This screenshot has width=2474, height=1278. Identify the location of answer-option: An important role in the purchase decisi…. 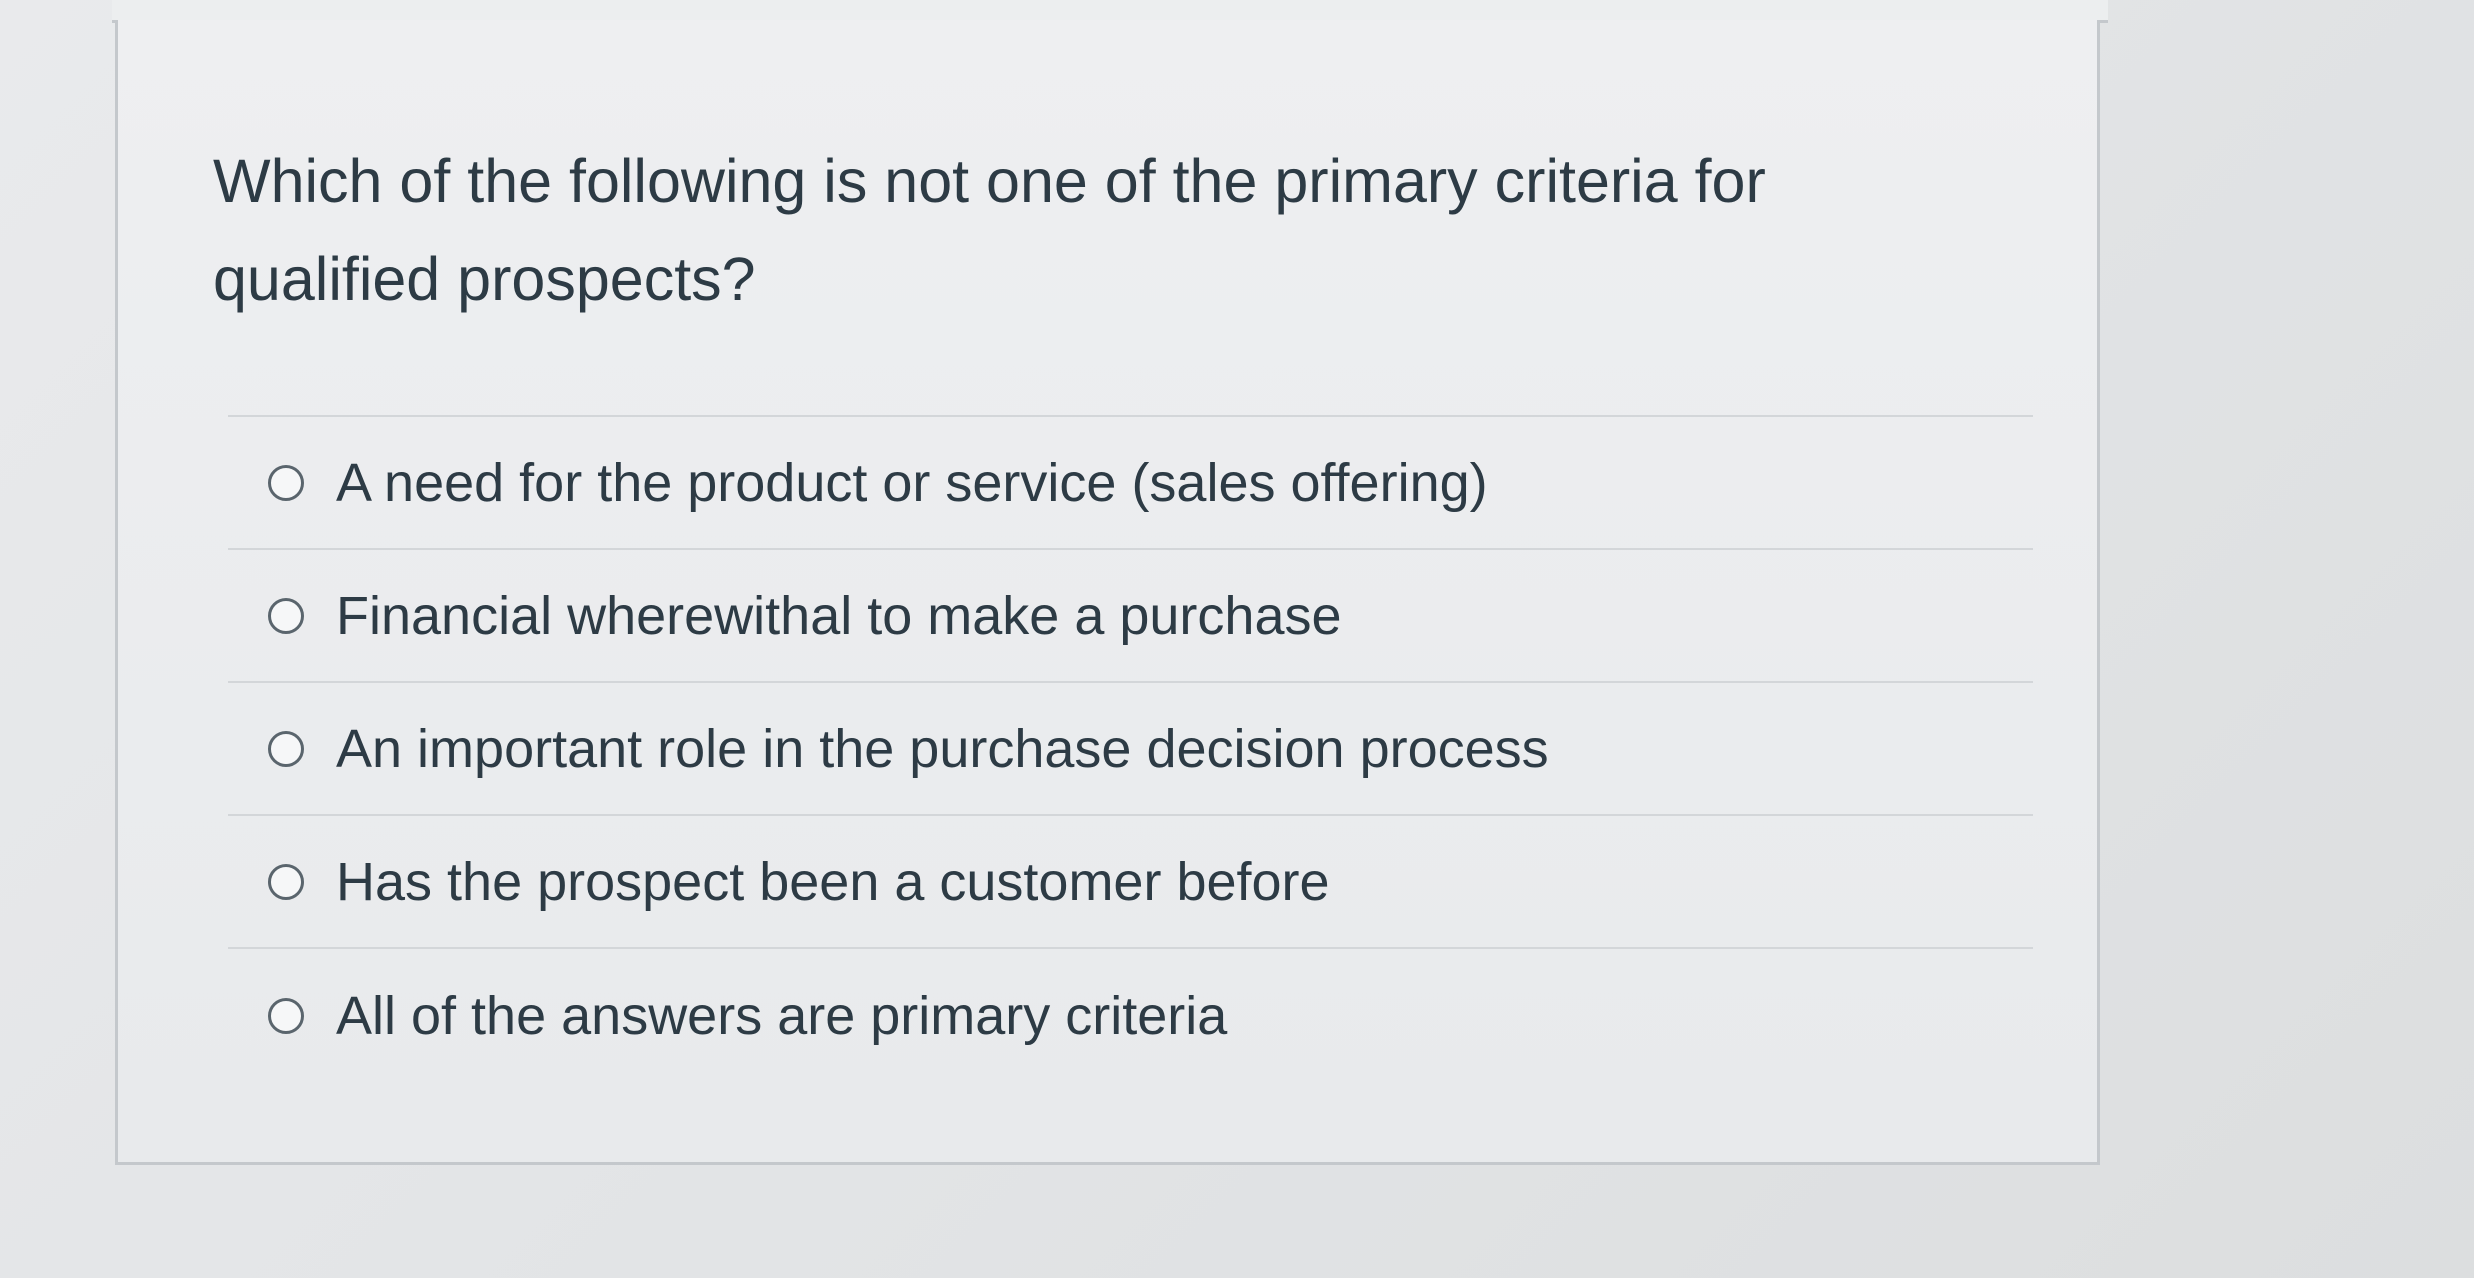
(1130, 749).